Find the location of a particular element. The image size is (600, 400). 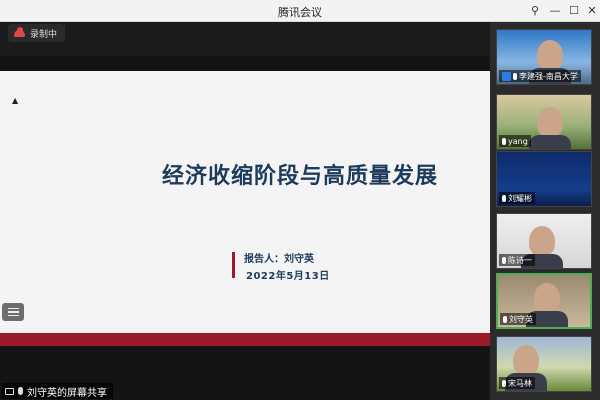

screen-share-icon is located at coordinates (9, 391).